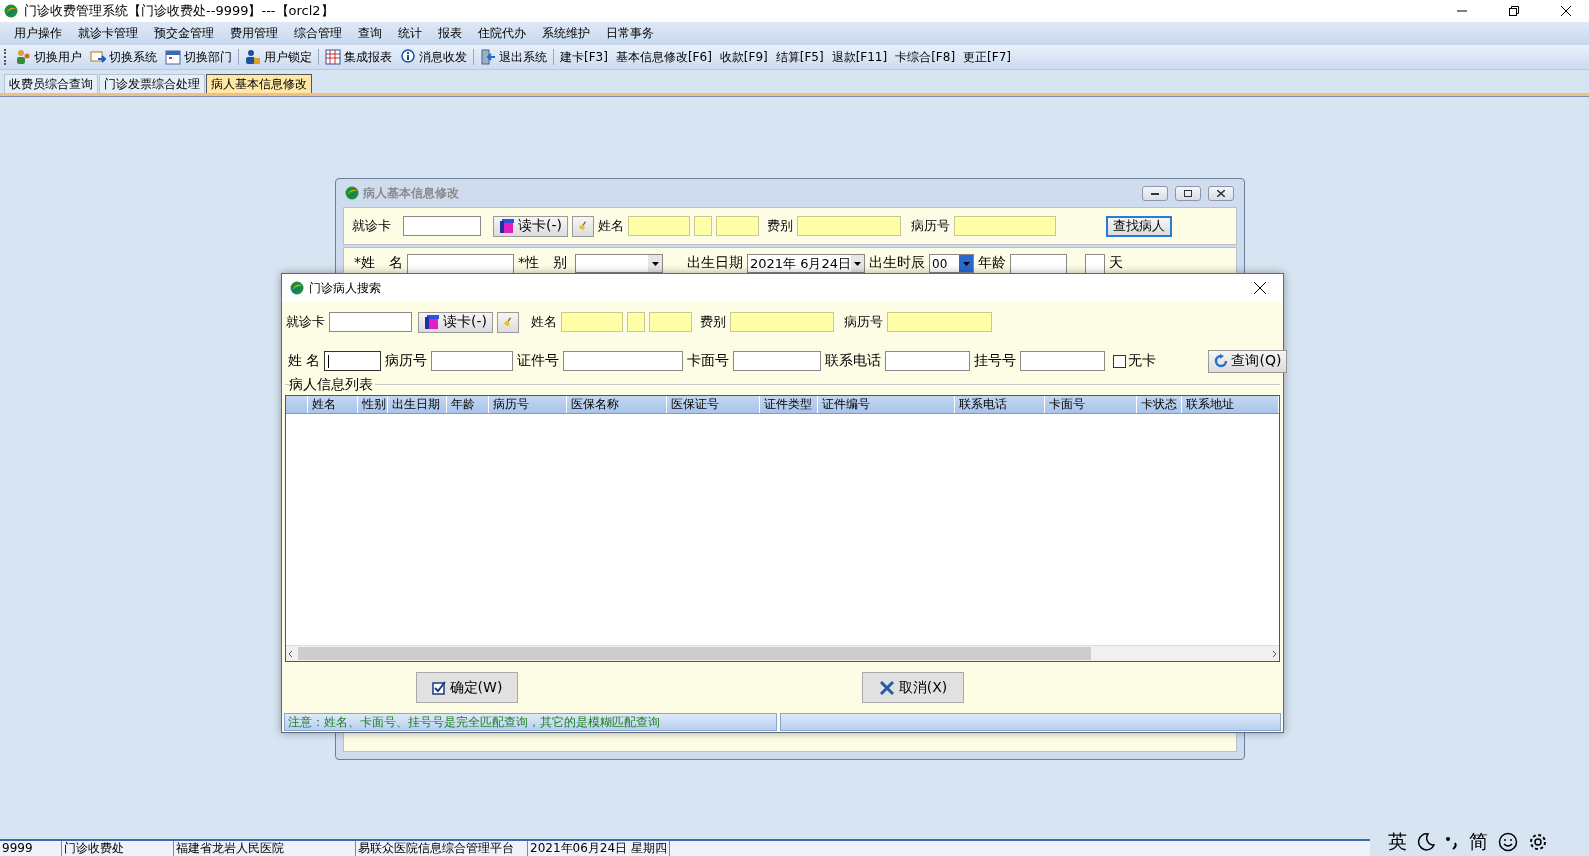 This screenshot has height=856, width=1589. Describe the element at coordinates (806, 263) in the screenshot. I see `birth-date-picker: 2021年 6月24日` at that location.